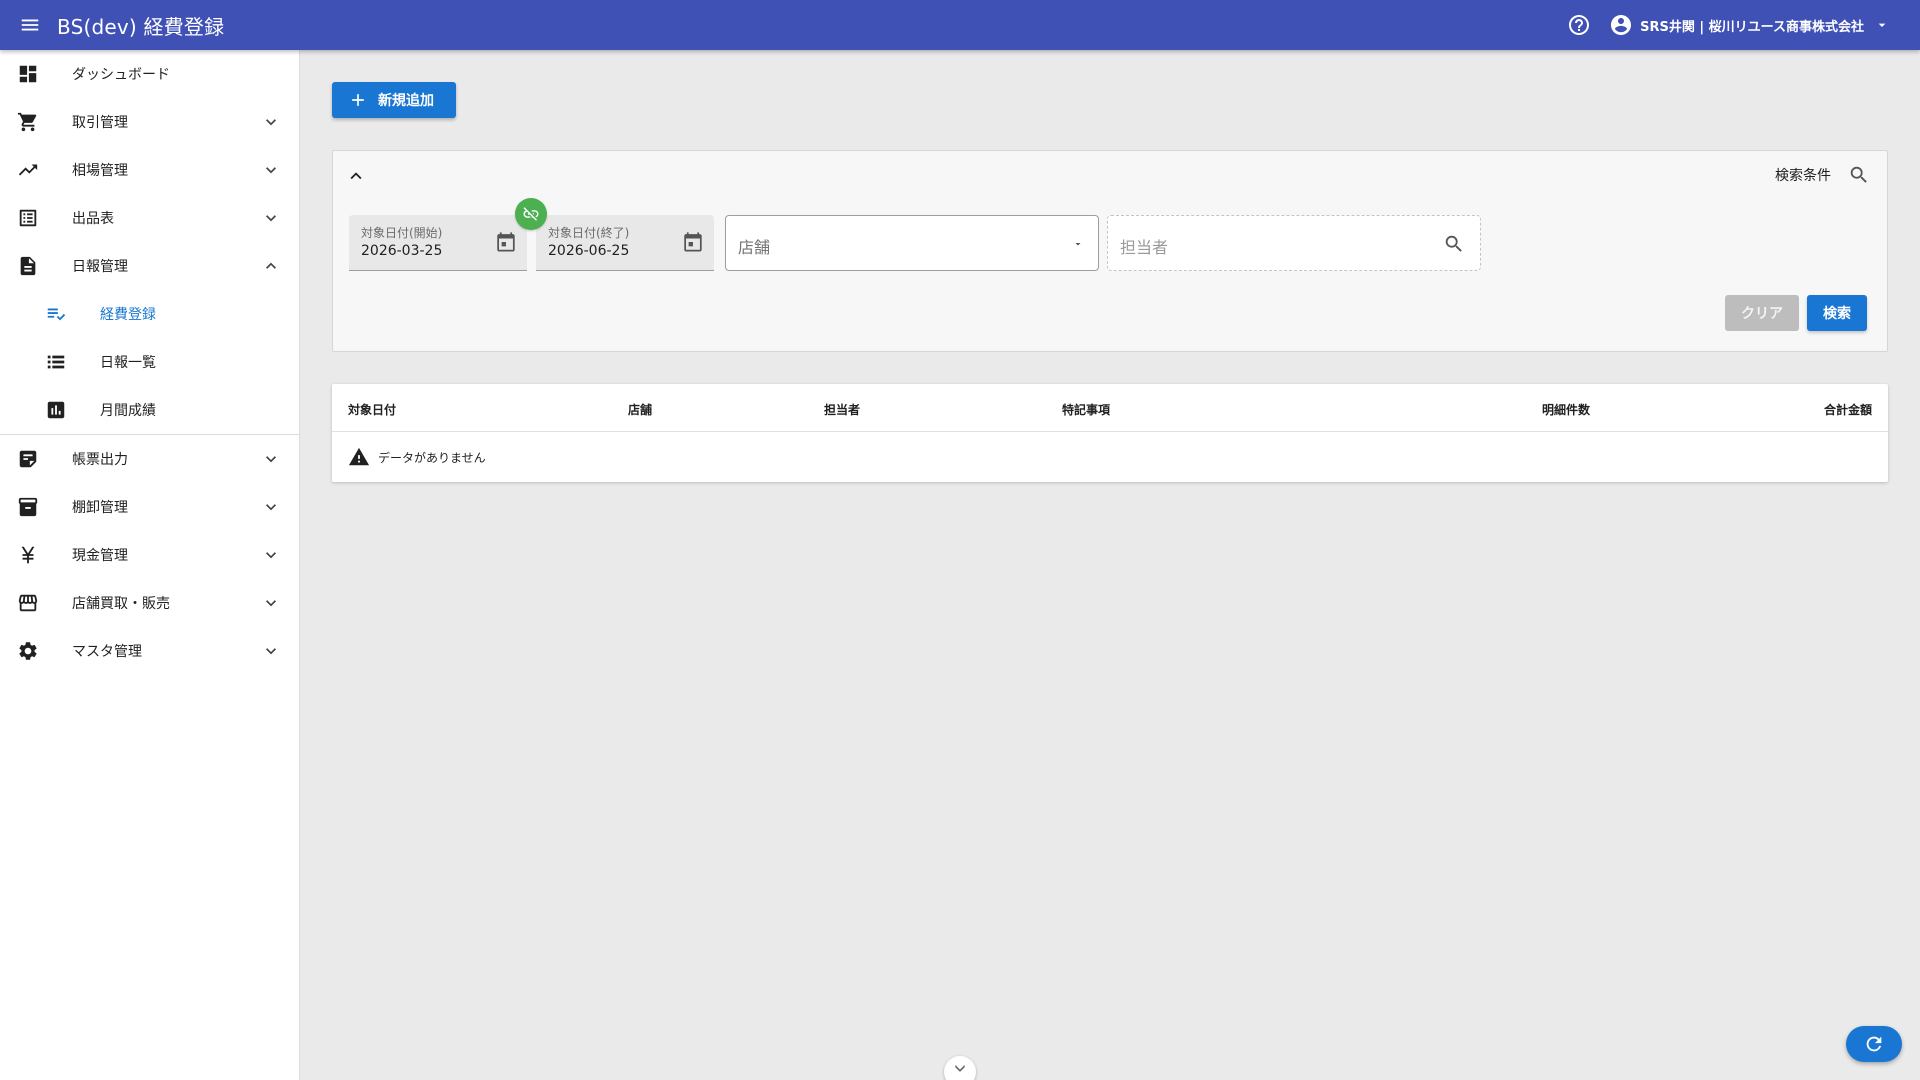 This screenshot has height=1080, width=1920. Describe the element at coordinates (358, 100) in the screenshot. I see `plus-icon` at that location.